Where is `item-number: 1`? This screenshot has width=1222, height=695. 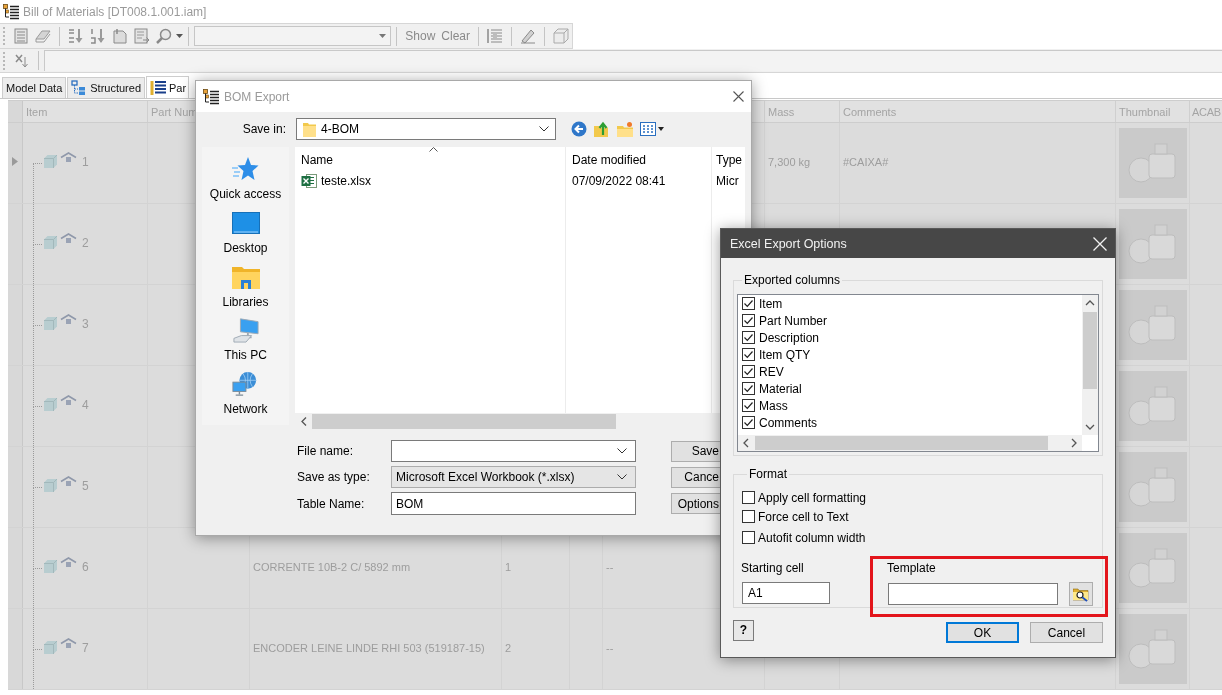 item-number: 1 is located at coordinates (85, 161).